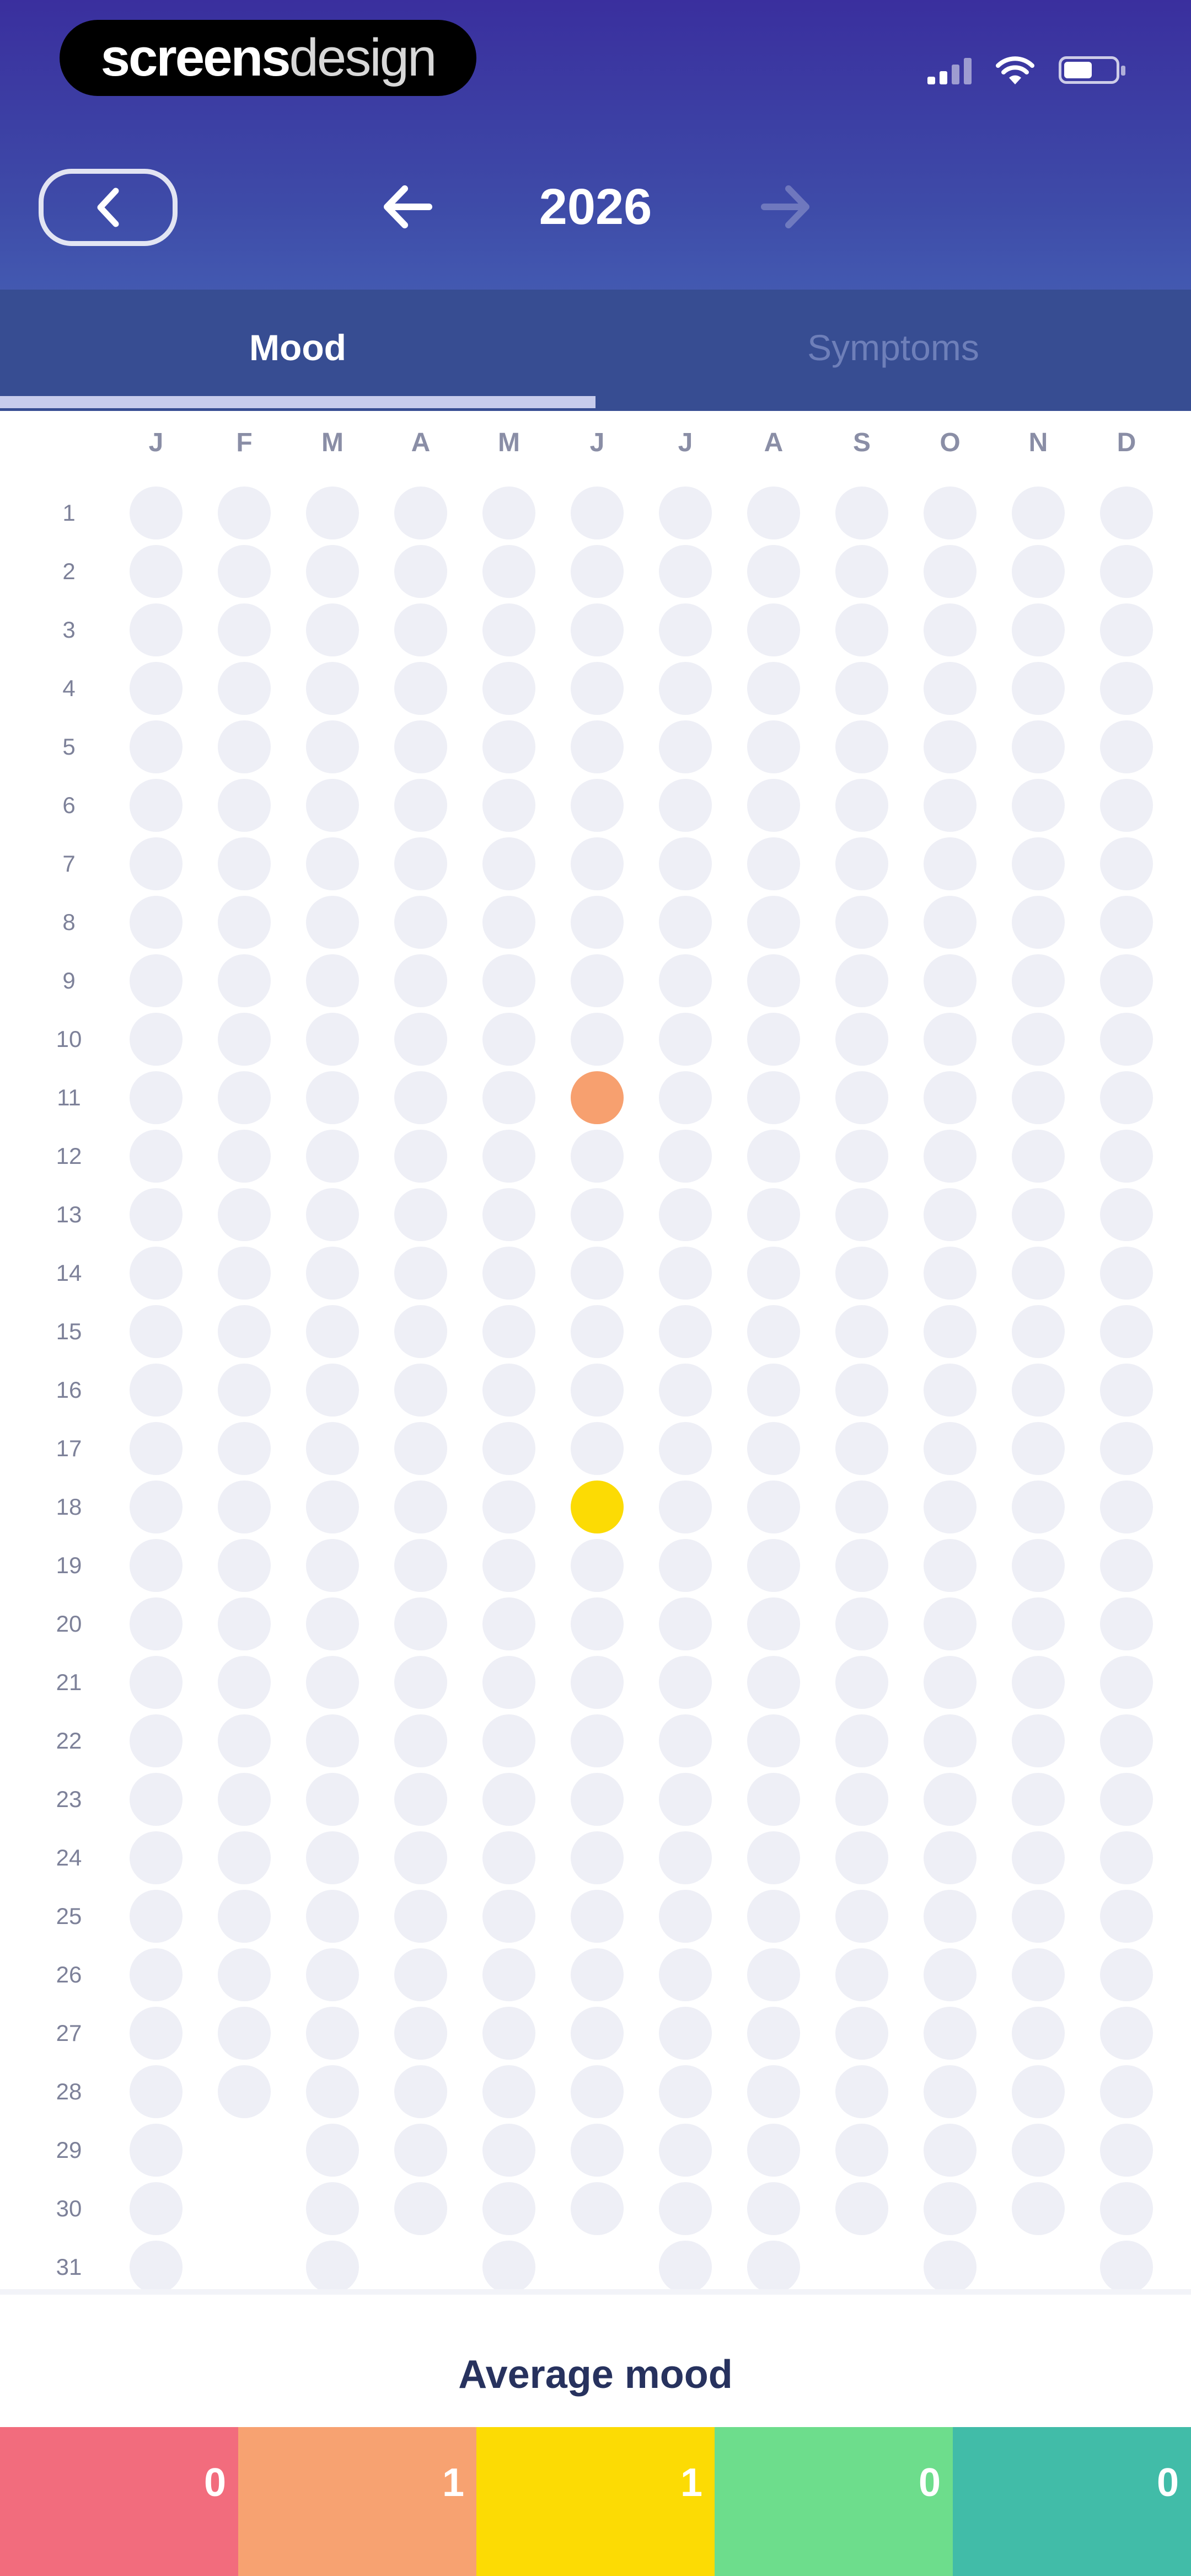  Describe the element at coordinates (108, 207) in the screenshot. I see `back-button` at that location.